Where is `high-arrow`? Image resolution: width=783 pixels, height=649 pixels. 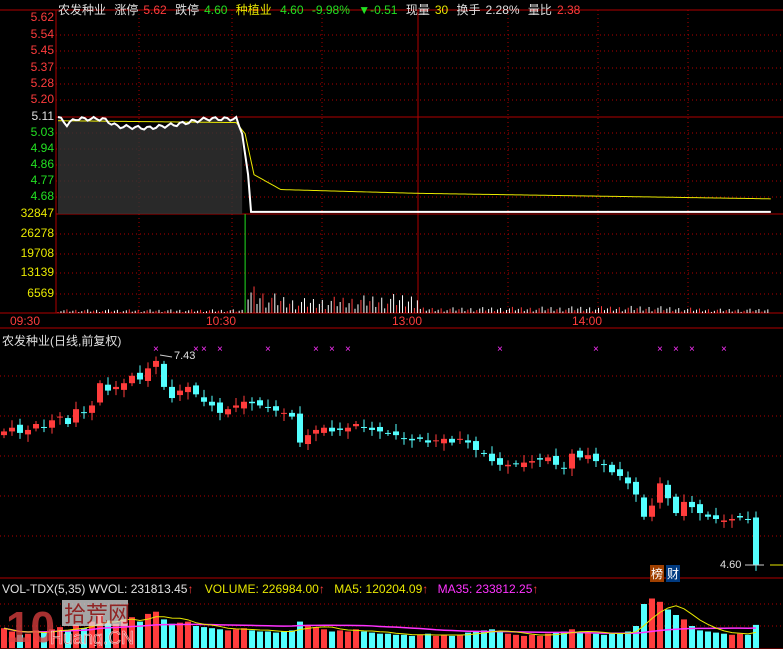 high-arrow is located at coordinates (166, 356).